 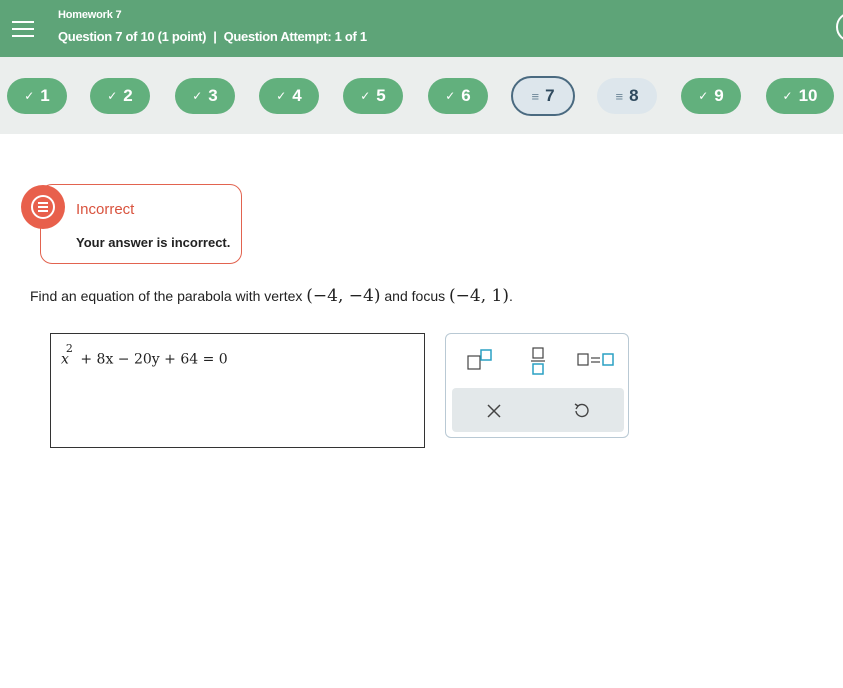 I want to click on question-nav-number: 1, so click(x=45, y=95).